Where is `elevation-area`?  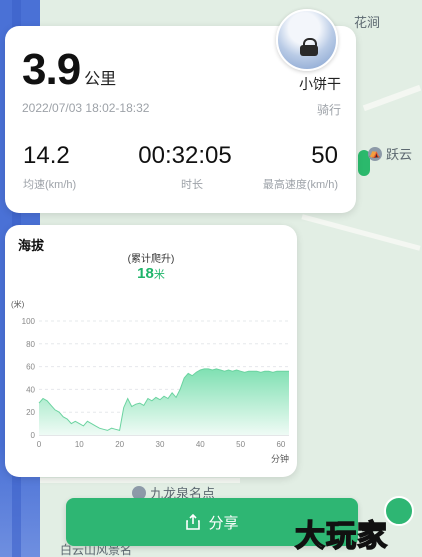
elevation-area is located at coordinates (164, 401).